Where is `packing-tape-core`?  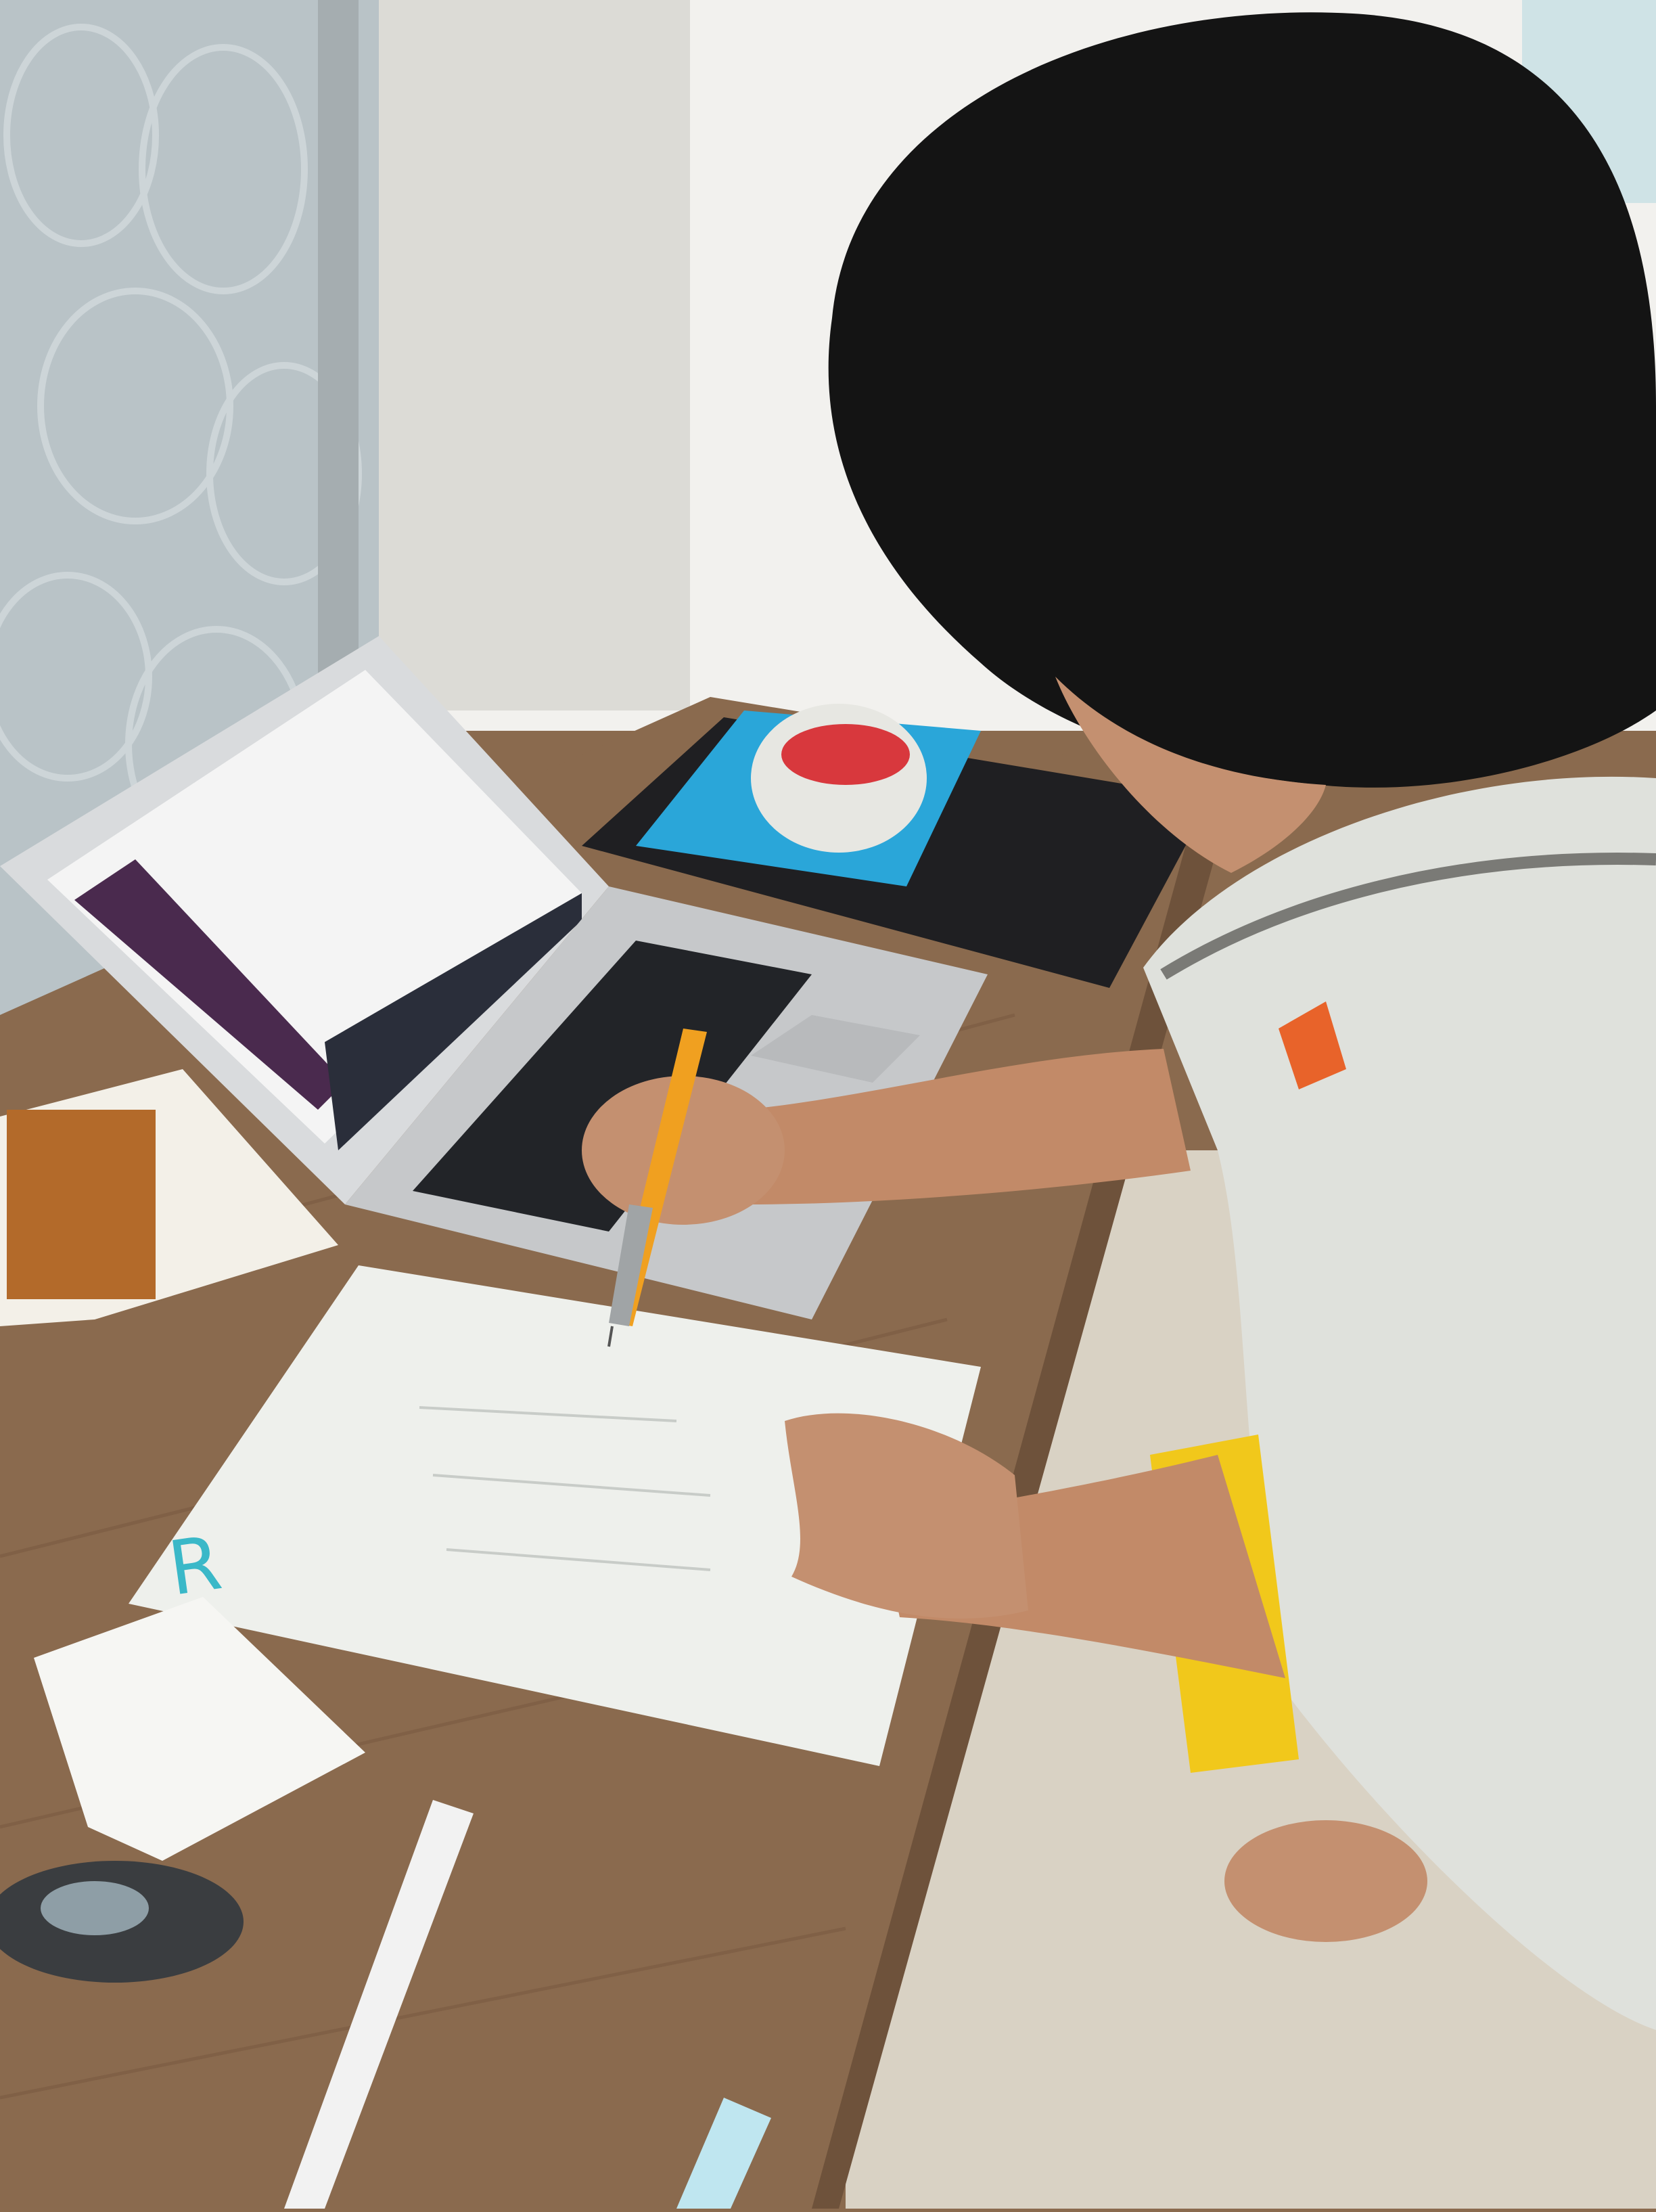
packing-tape-core is located at coordinates (845, 755).